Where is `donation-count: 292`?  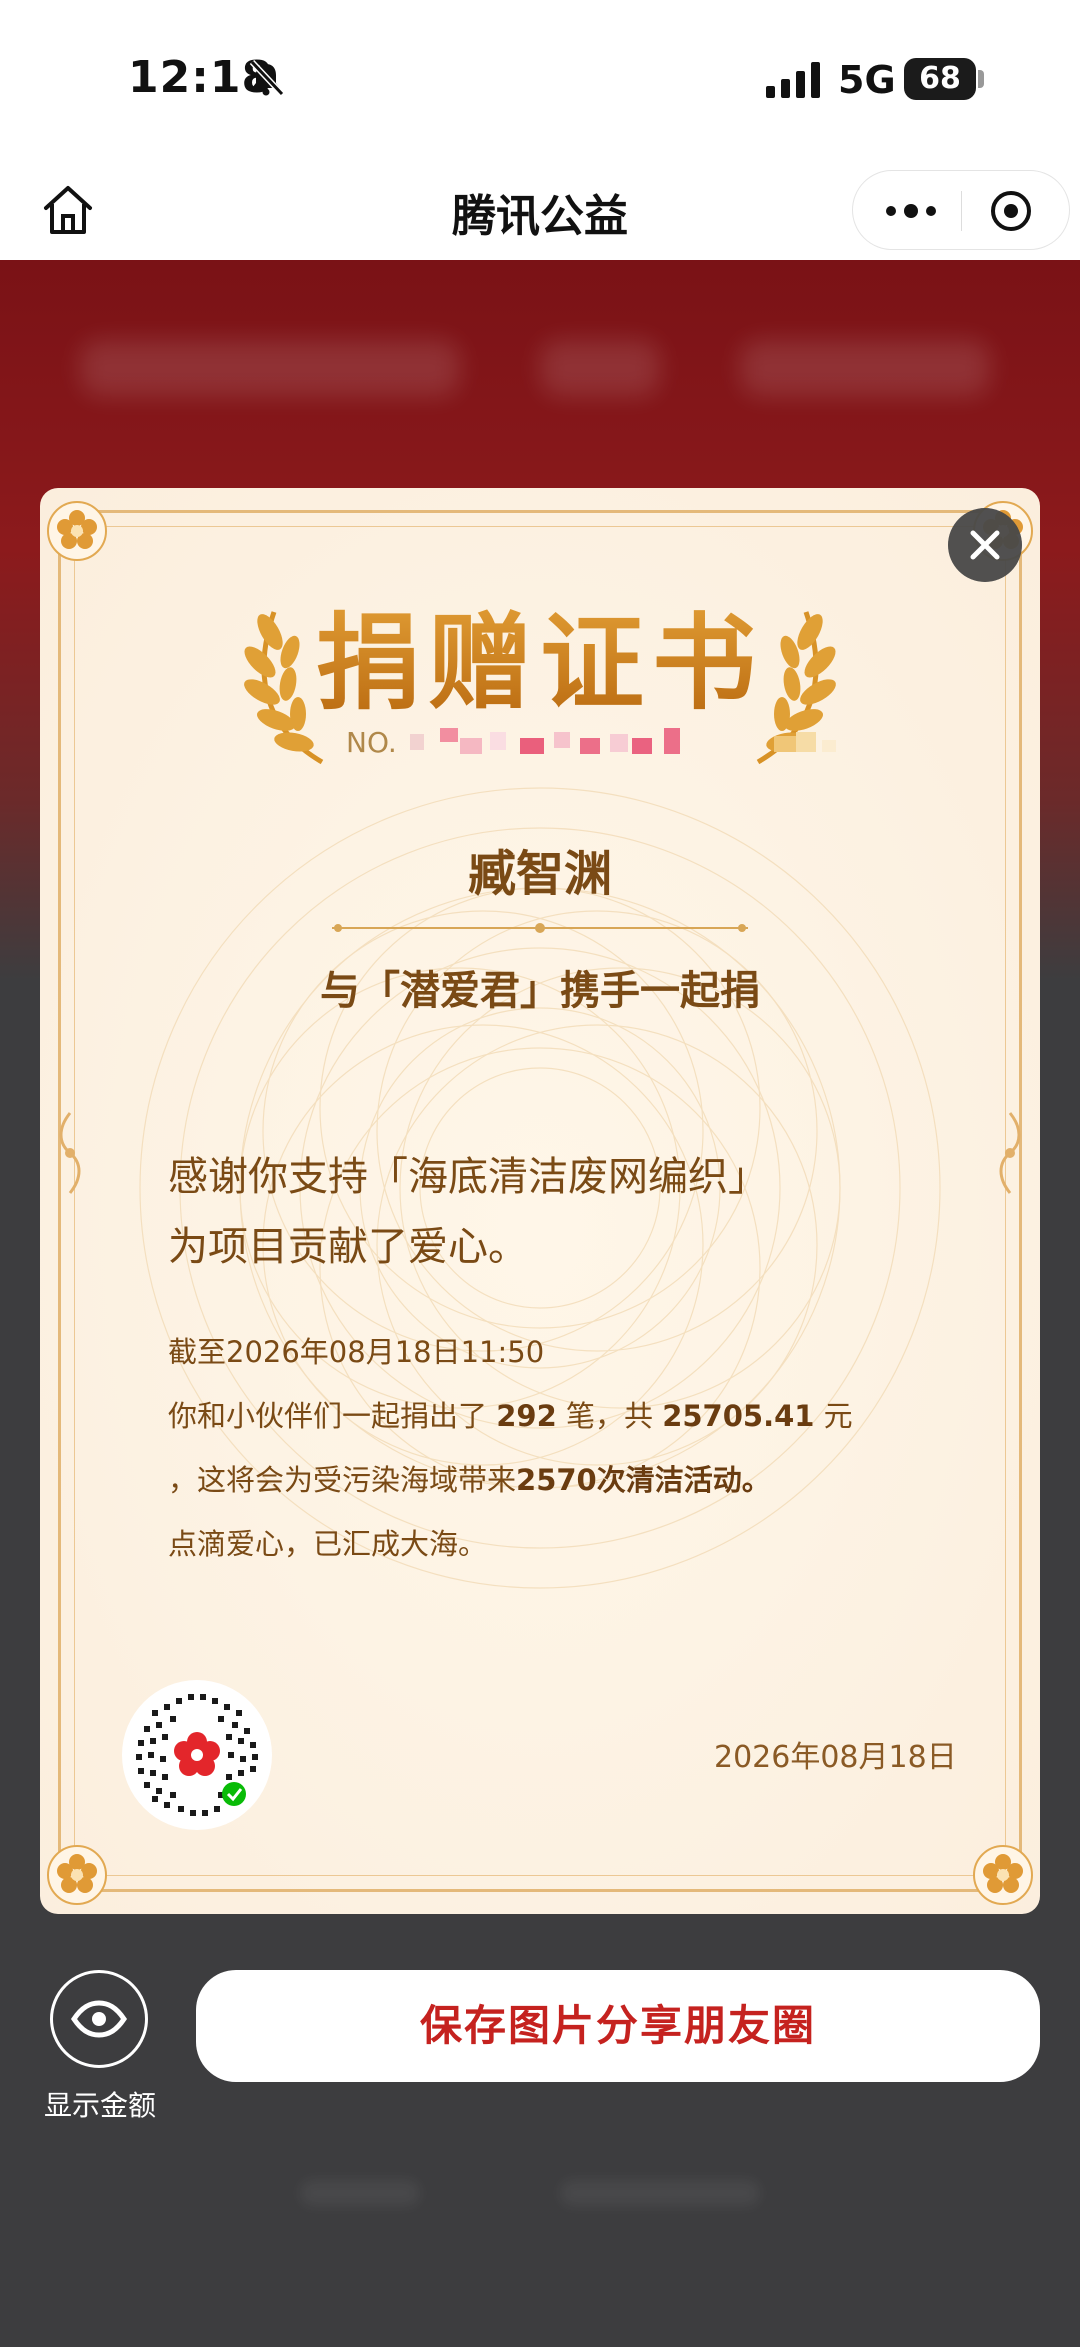
donation-count: 292 is located at coordinates (526, 1416).